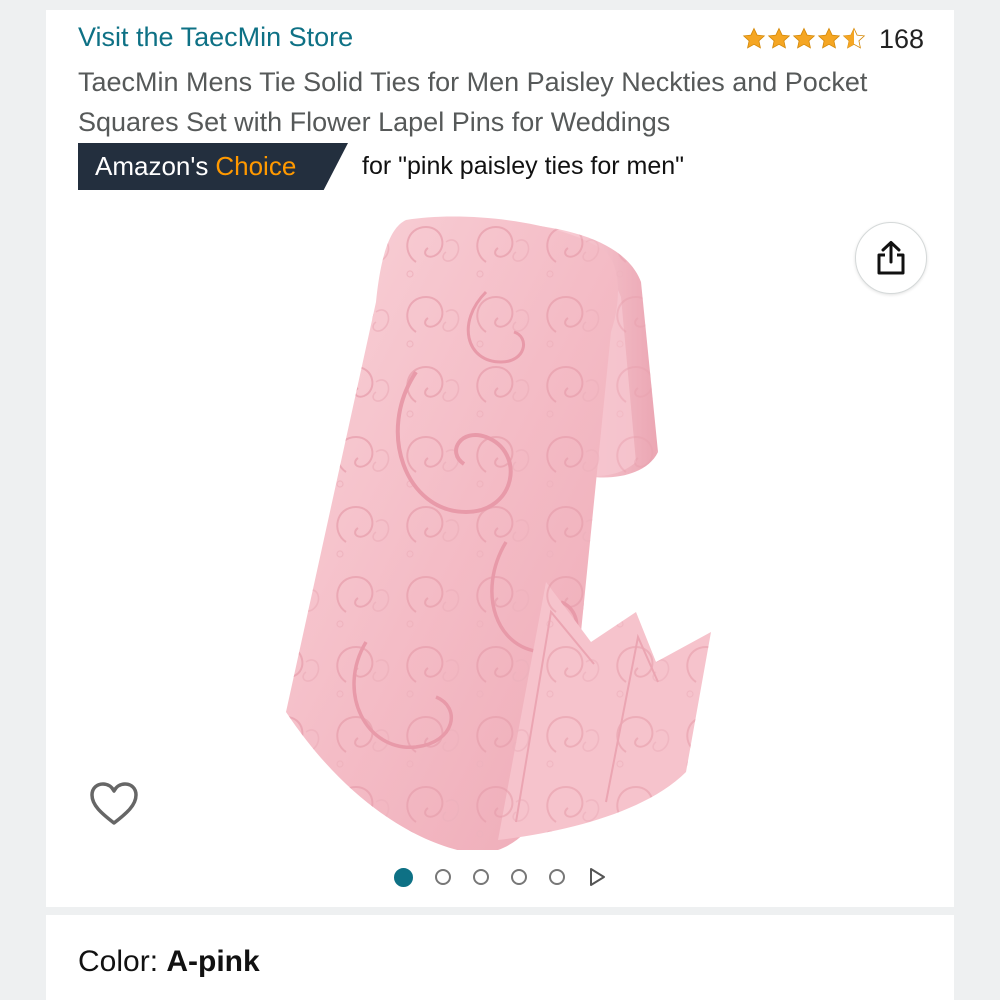  I want to click on share-icon, so click(891, 258).